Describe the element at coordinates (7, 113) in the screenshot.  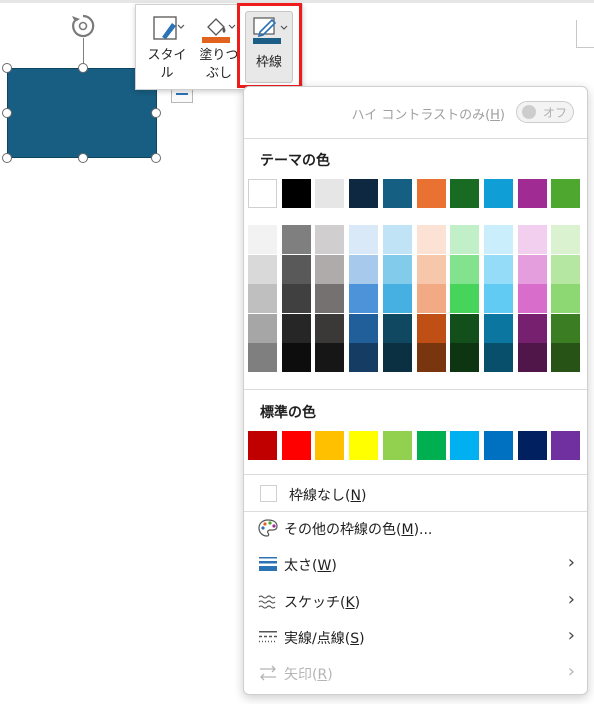
I see `resize-handle-w` at that location.